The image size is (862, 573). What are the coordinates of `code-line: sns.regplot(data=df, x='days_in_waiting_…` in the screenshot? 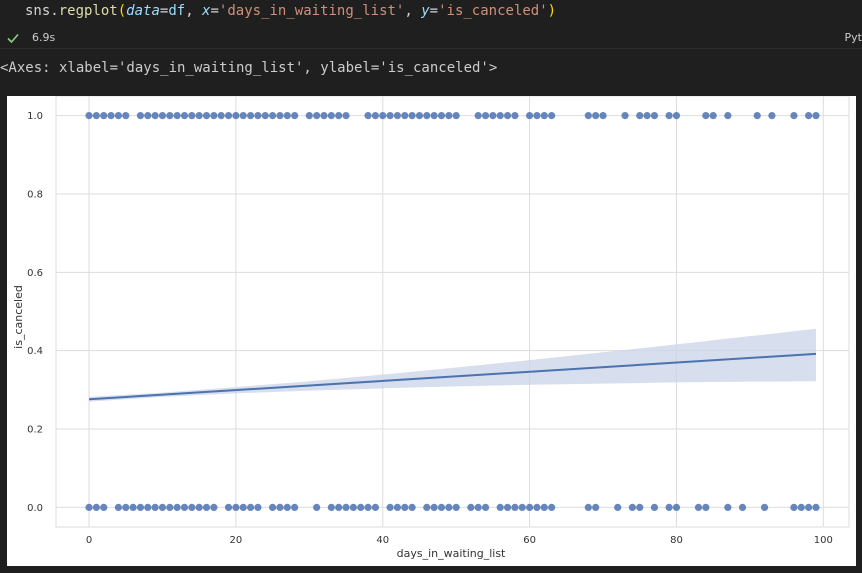 It's located at (290, 11).